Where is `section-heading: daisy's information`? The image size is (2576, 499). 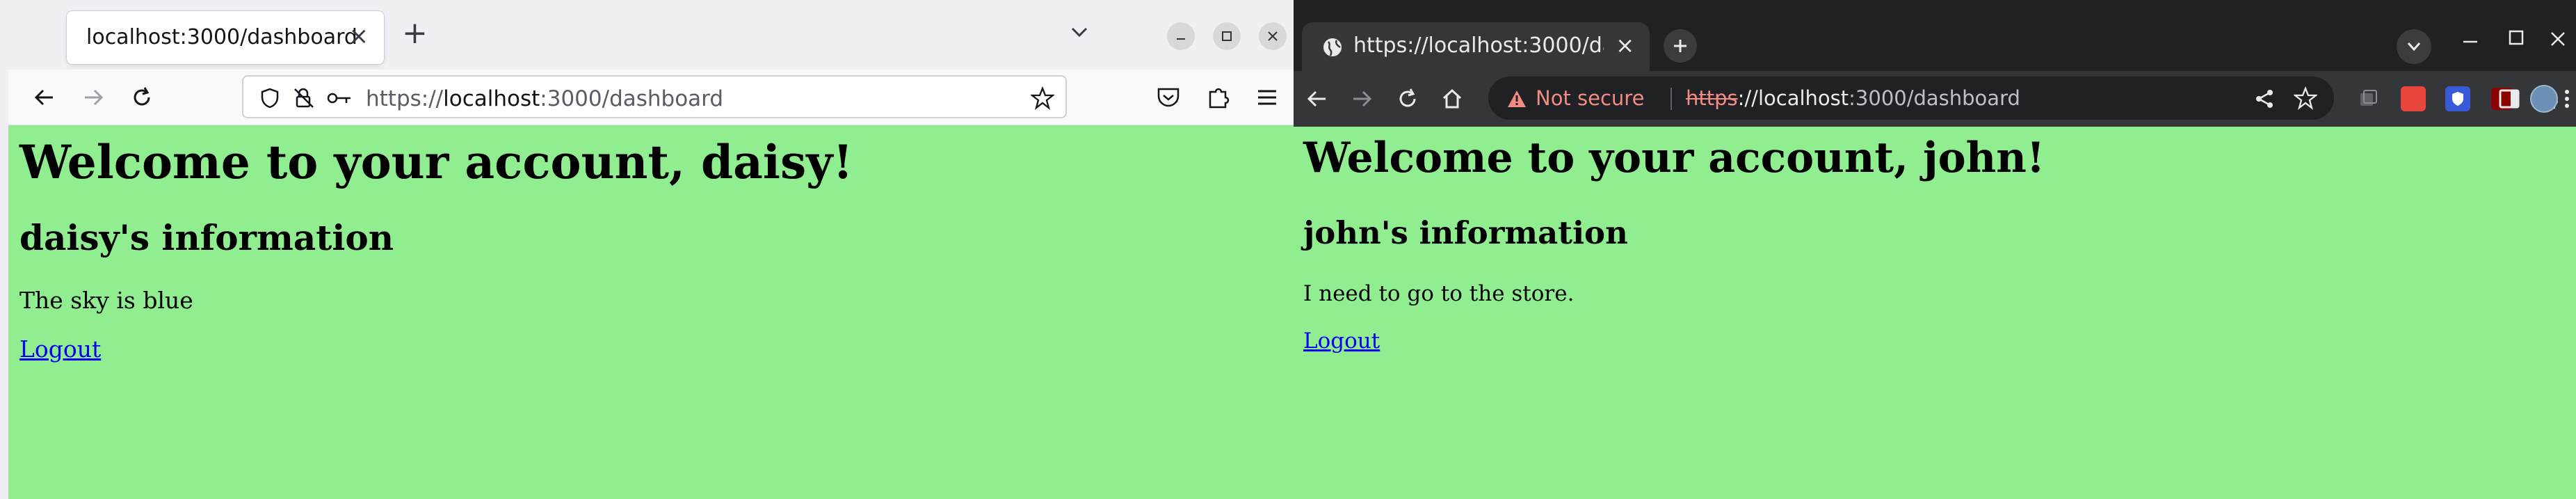
section-heading: daisy's information is located at coordinates (207, 237).